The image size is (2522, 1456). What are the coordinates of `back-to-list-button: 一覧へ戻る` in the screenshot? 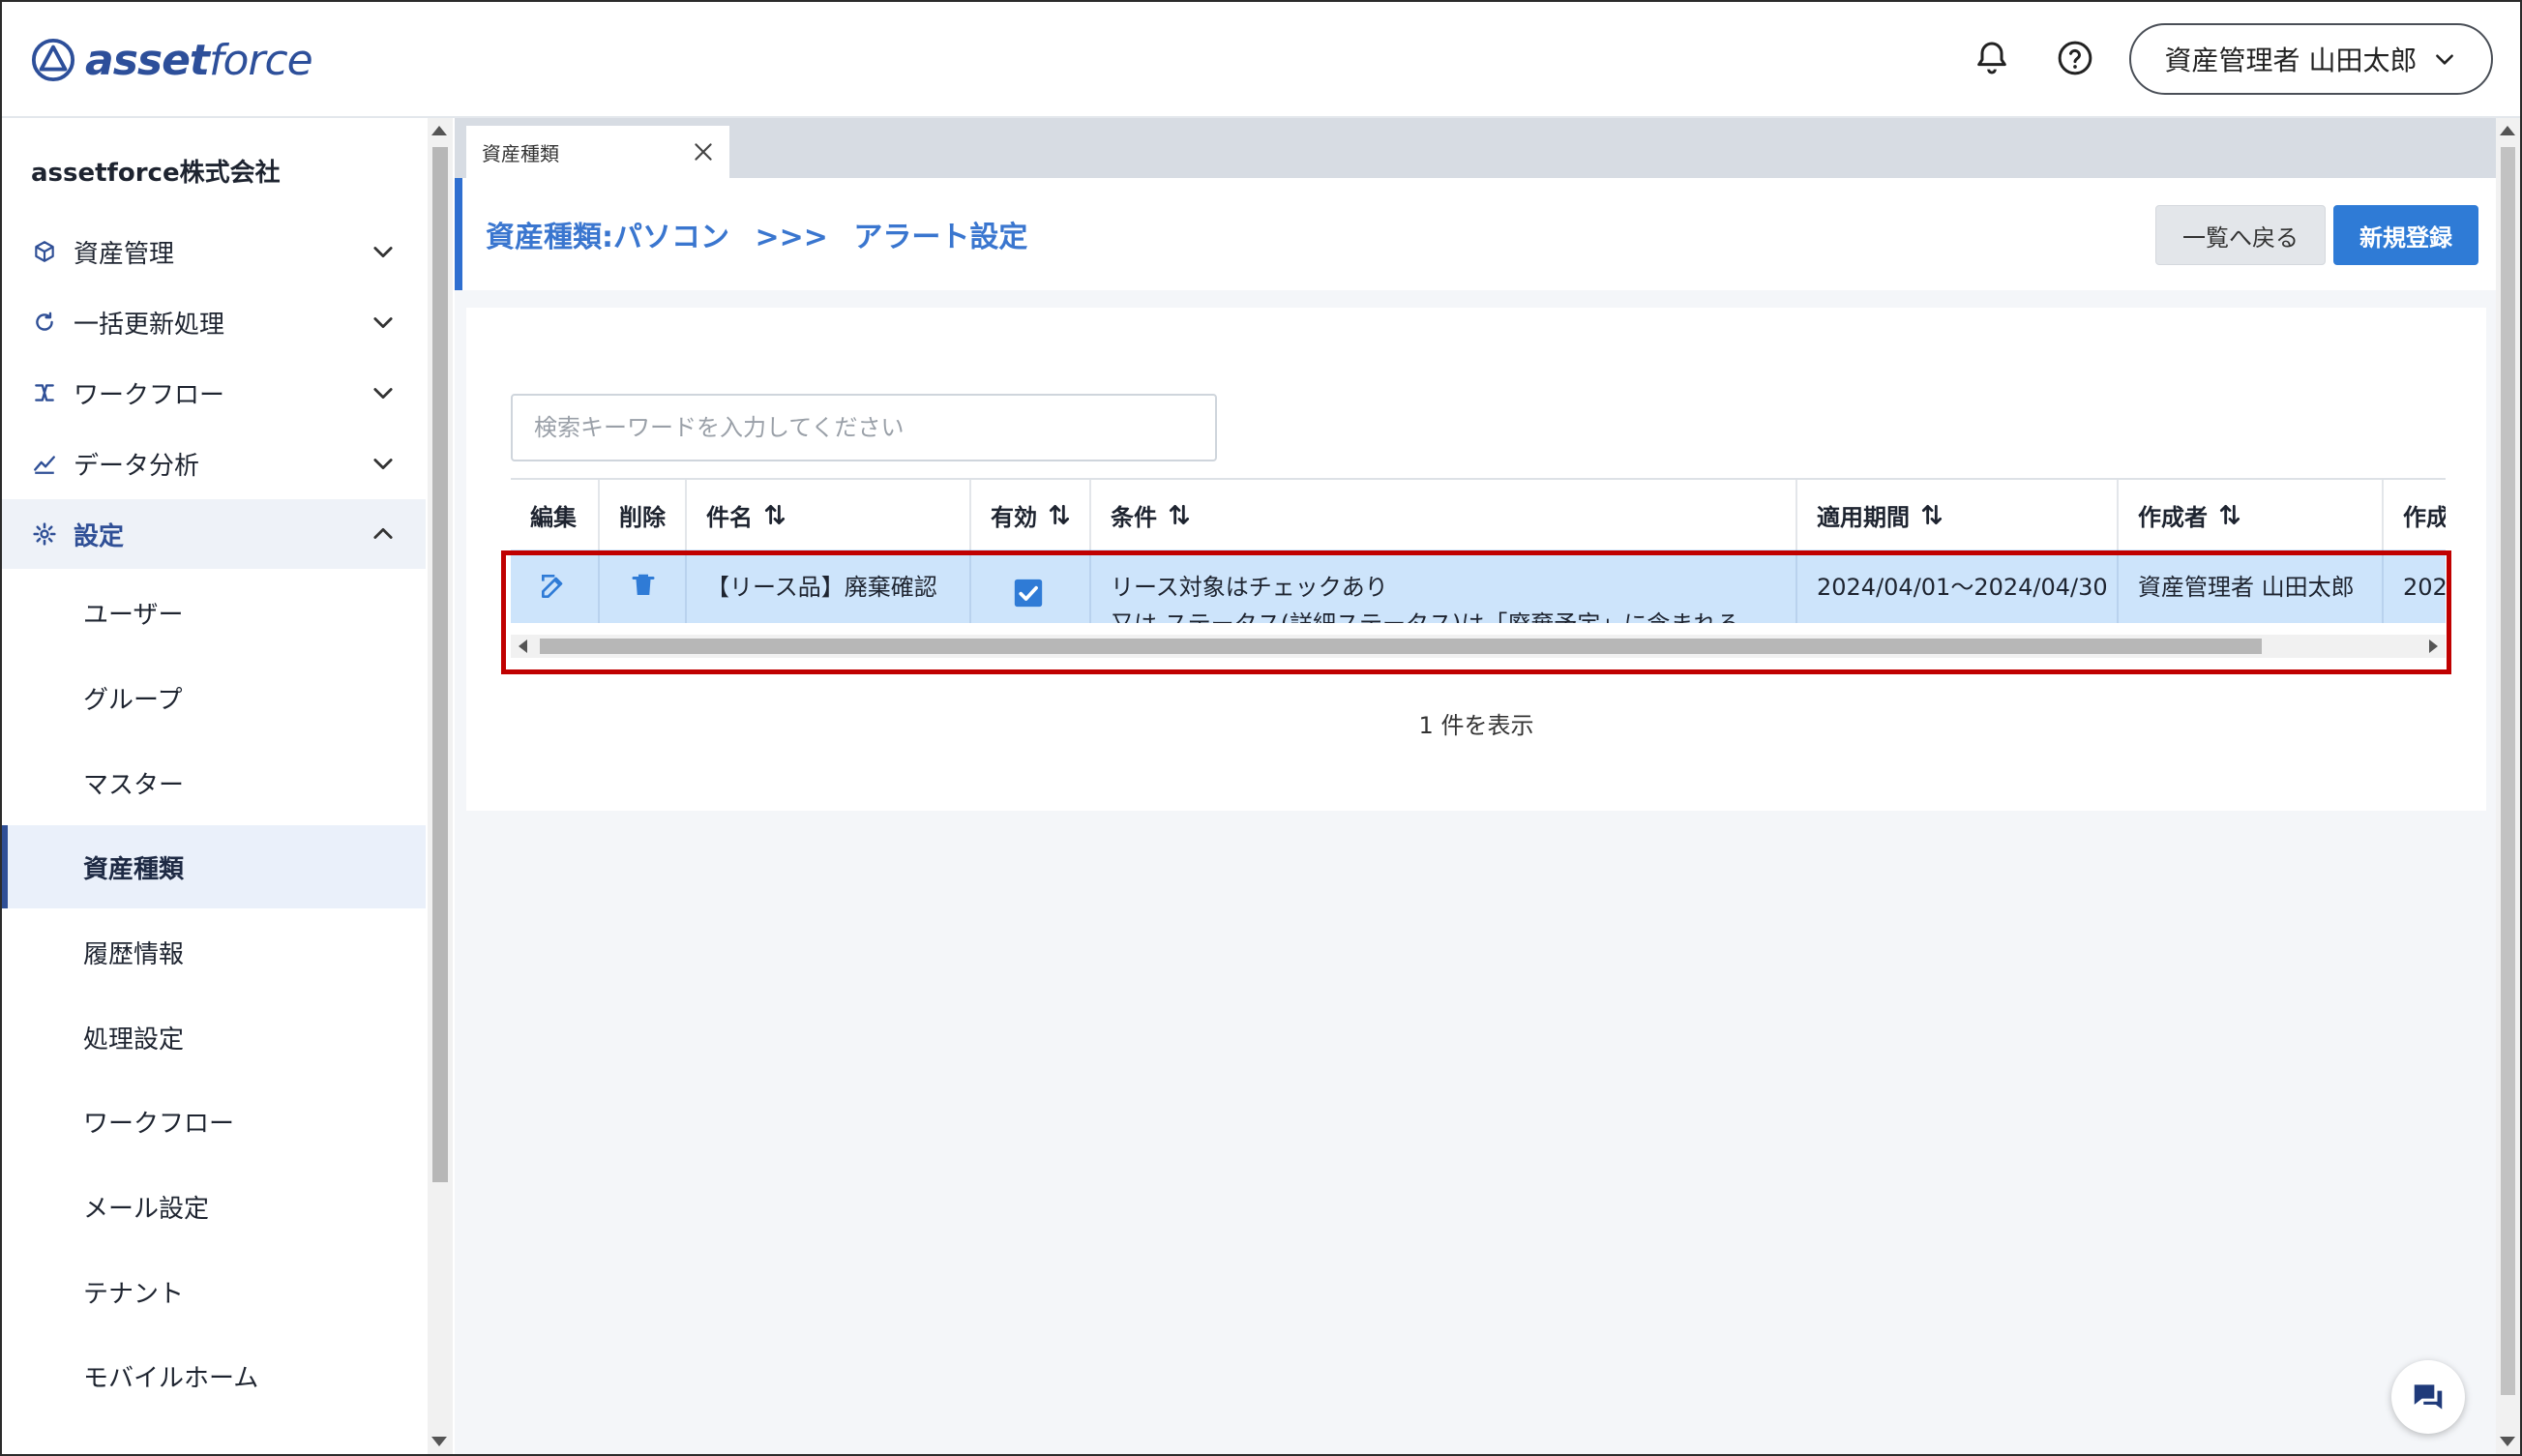 It's located at (2240, 235).